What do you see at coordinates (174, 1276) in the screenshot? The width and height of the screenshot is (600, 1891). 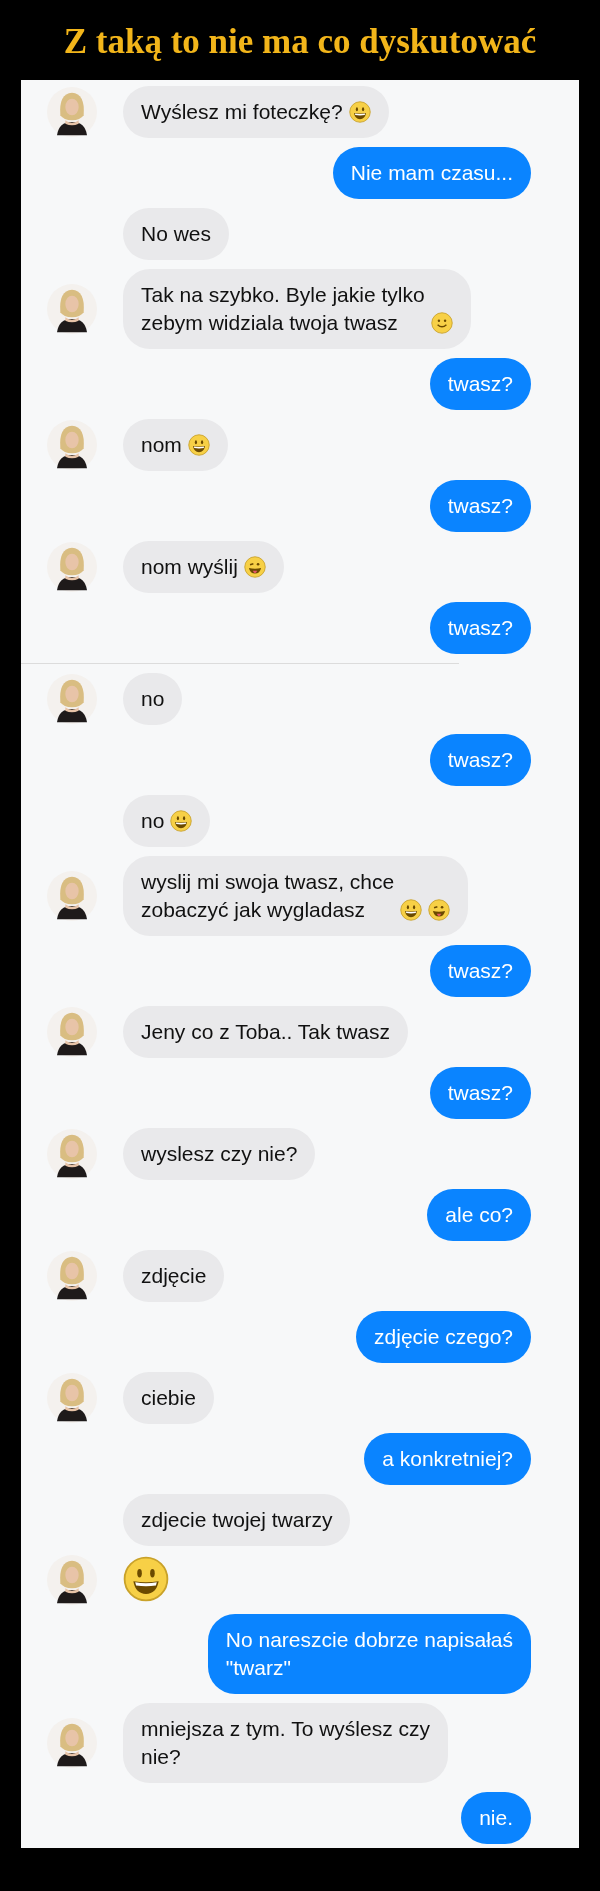 I see `message-text: zdjęcie` at bounding box center [174, 1276].